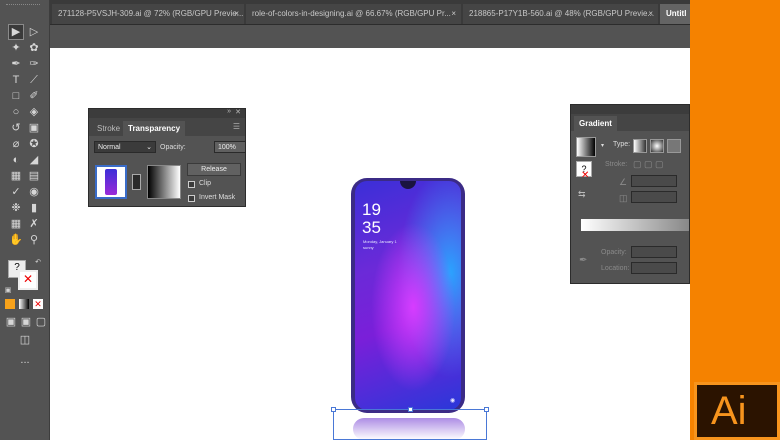  What do you see at coordinates (149, 147) in the screenshot?
I see `chevron-down-icon: ⌄` at bounding box center [149, 147].